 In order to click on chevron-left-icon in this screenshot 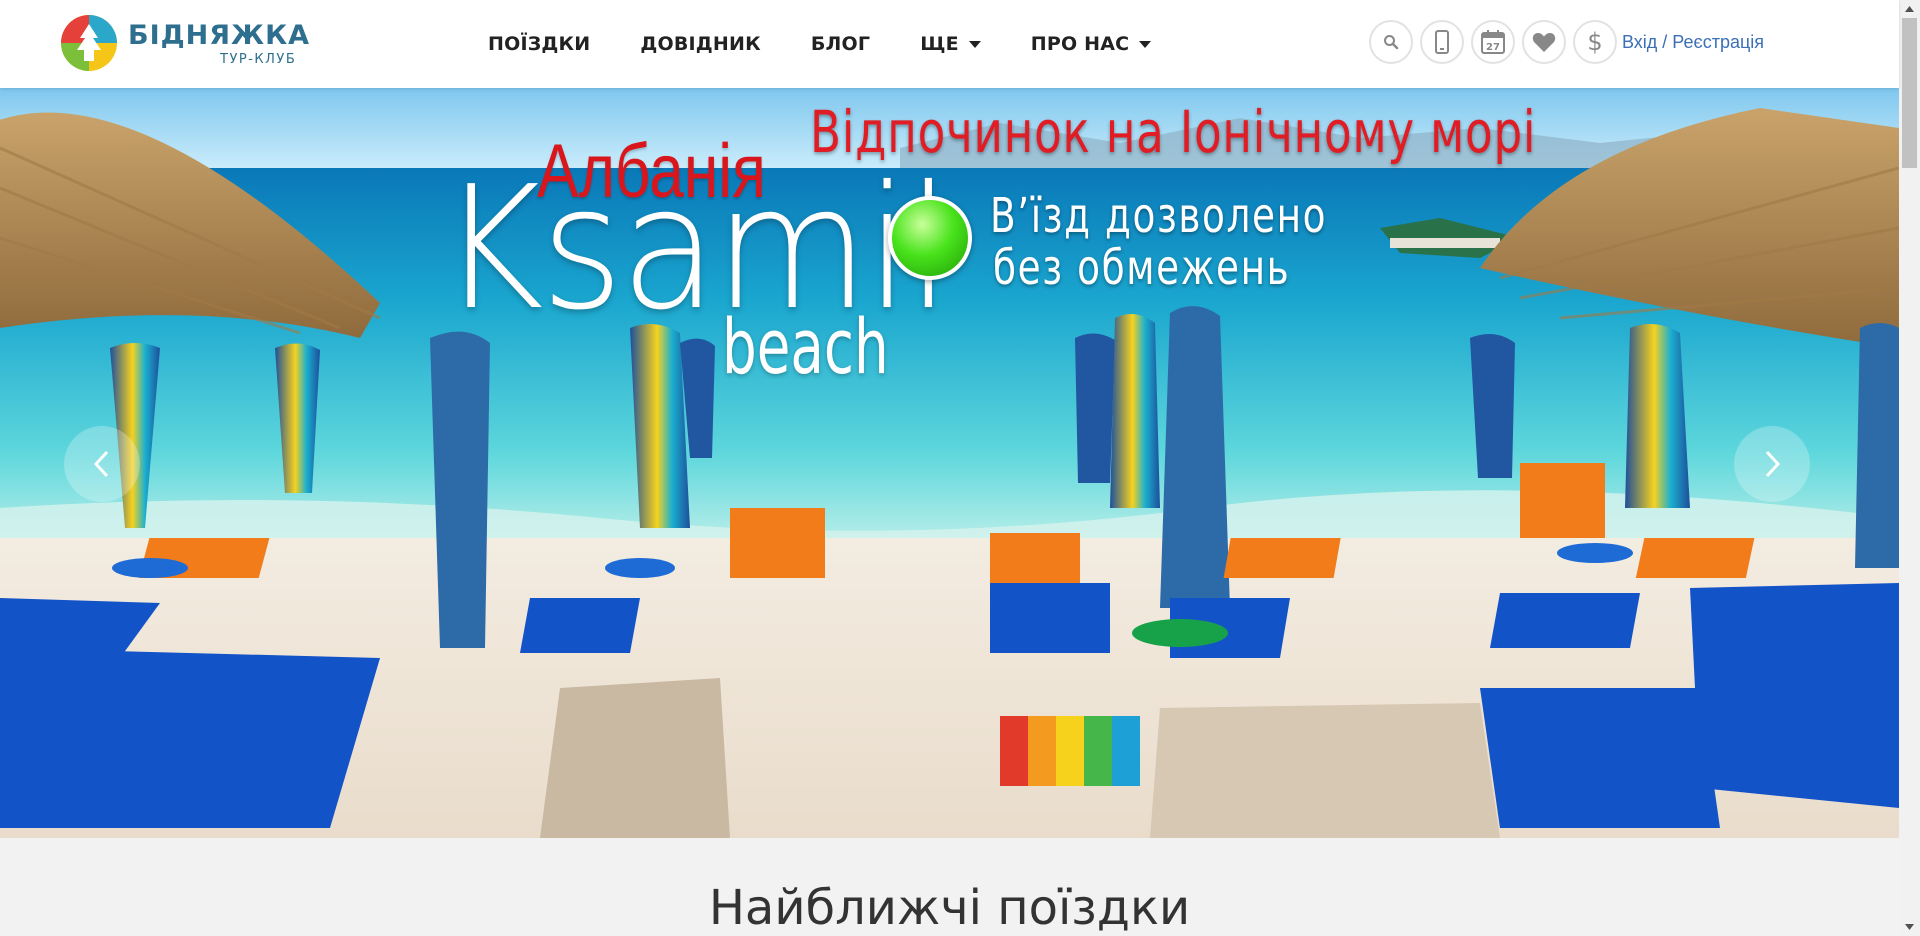, I will do `click(101, 464)`.